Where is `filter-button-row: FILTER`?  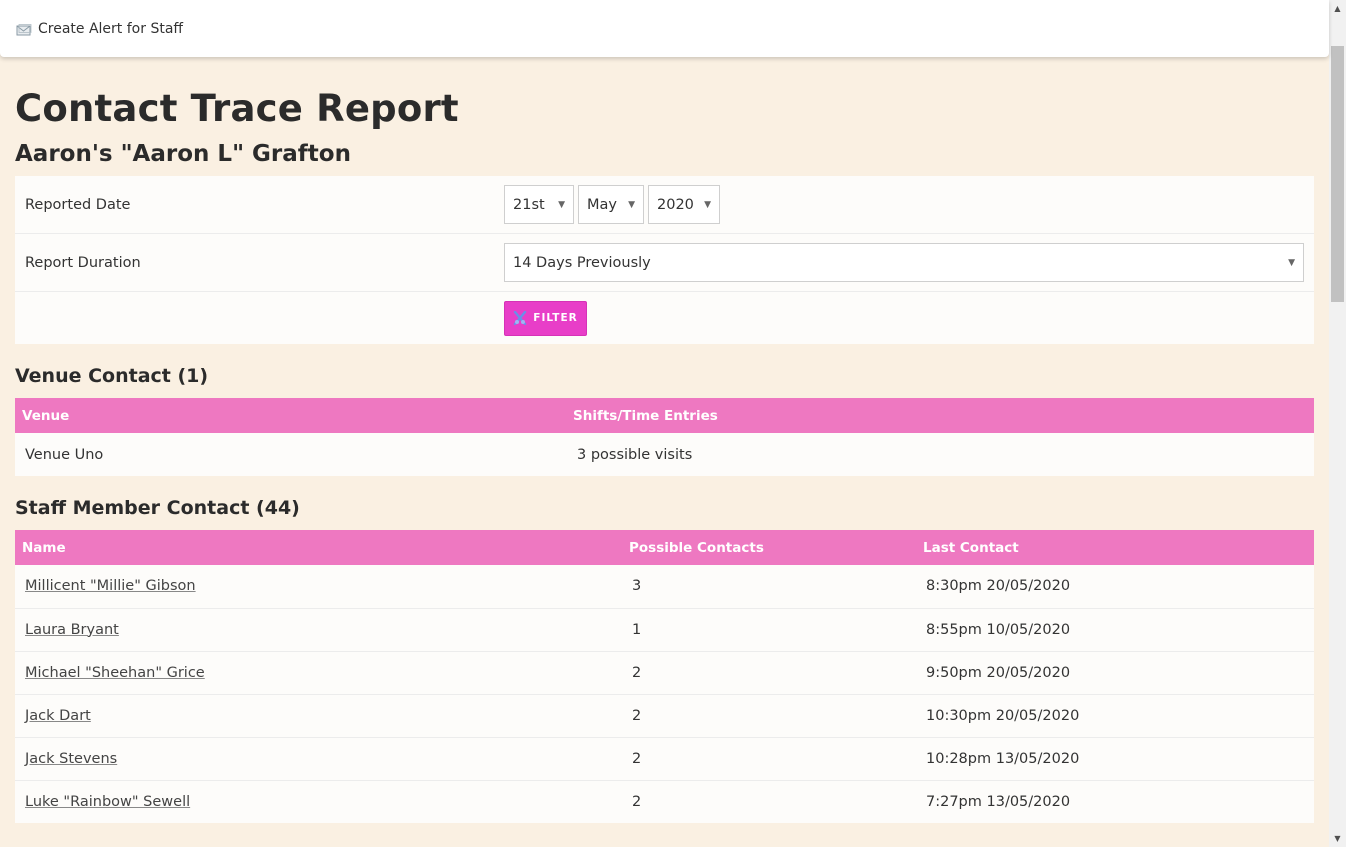 filter-button-row: FILTER is located at coordinates (664, 318).